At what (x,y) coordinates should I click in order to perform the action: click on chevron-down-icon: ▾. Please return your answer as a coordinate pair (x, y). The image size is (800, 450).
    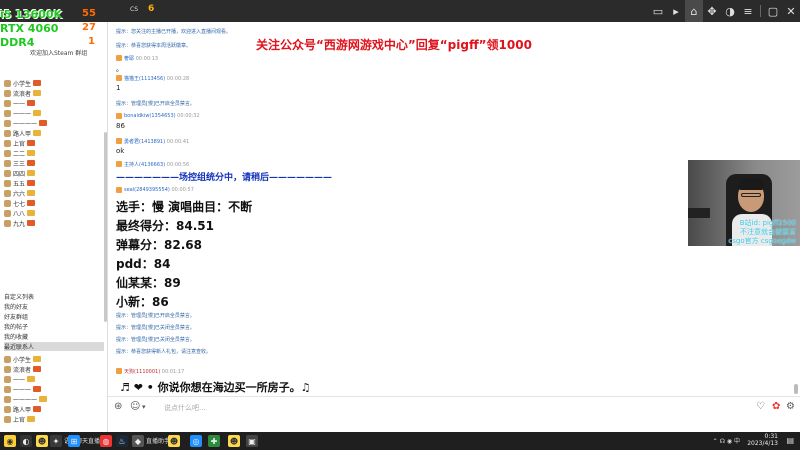
    Looking at the image, I should click on (144, 407).